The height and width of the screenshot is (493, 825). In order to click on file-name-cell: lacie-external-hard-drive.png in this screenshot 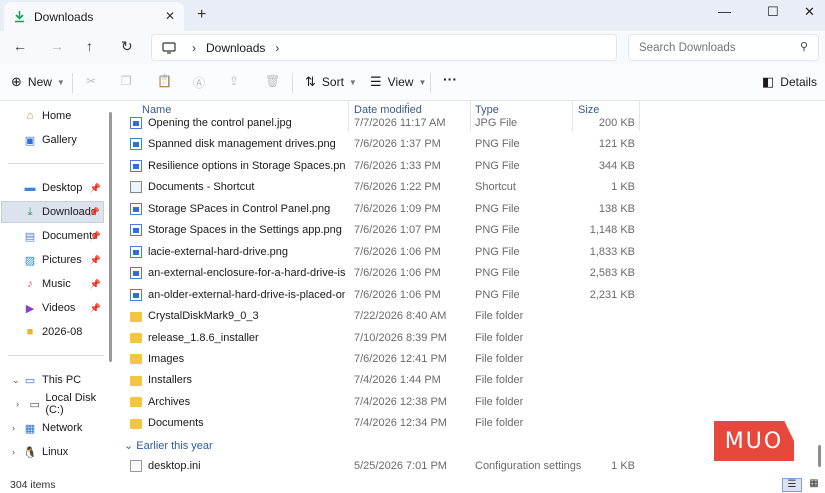, I will do `click(237, 251)`.